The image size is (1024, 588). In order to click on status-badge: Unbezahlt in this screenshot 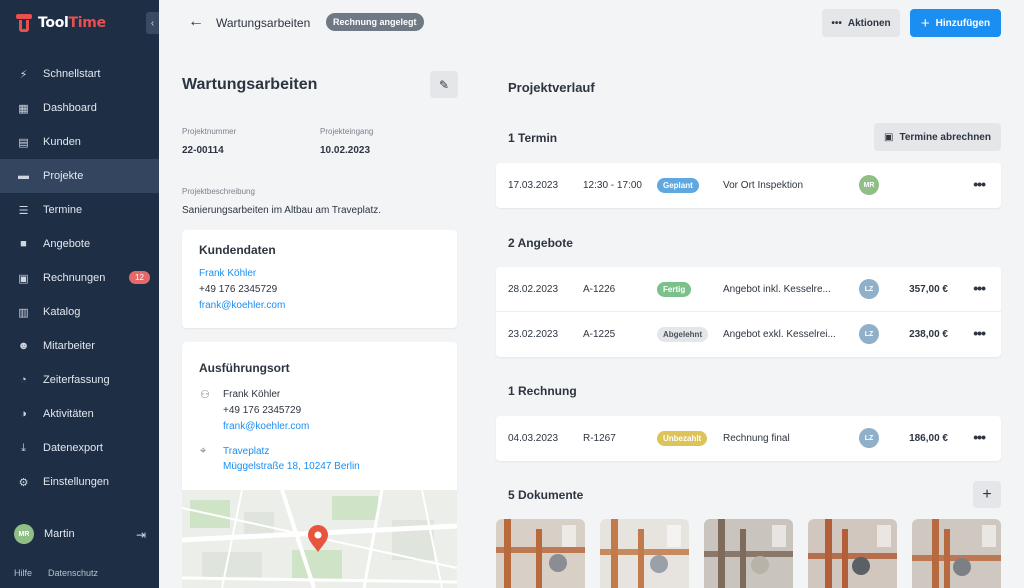, I will do `click(682, 438)`.